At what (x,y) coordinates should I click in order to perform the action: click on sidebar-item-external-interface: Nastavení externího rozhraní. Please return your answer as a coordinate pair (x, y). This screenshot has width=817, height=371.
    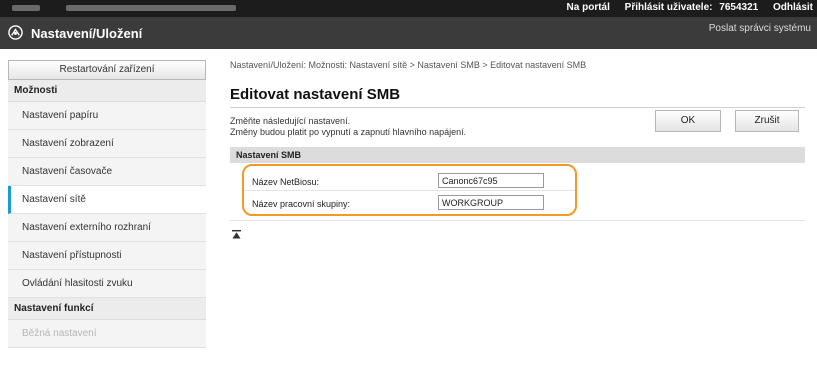
    Looking at the image, I should click on (107, 228).